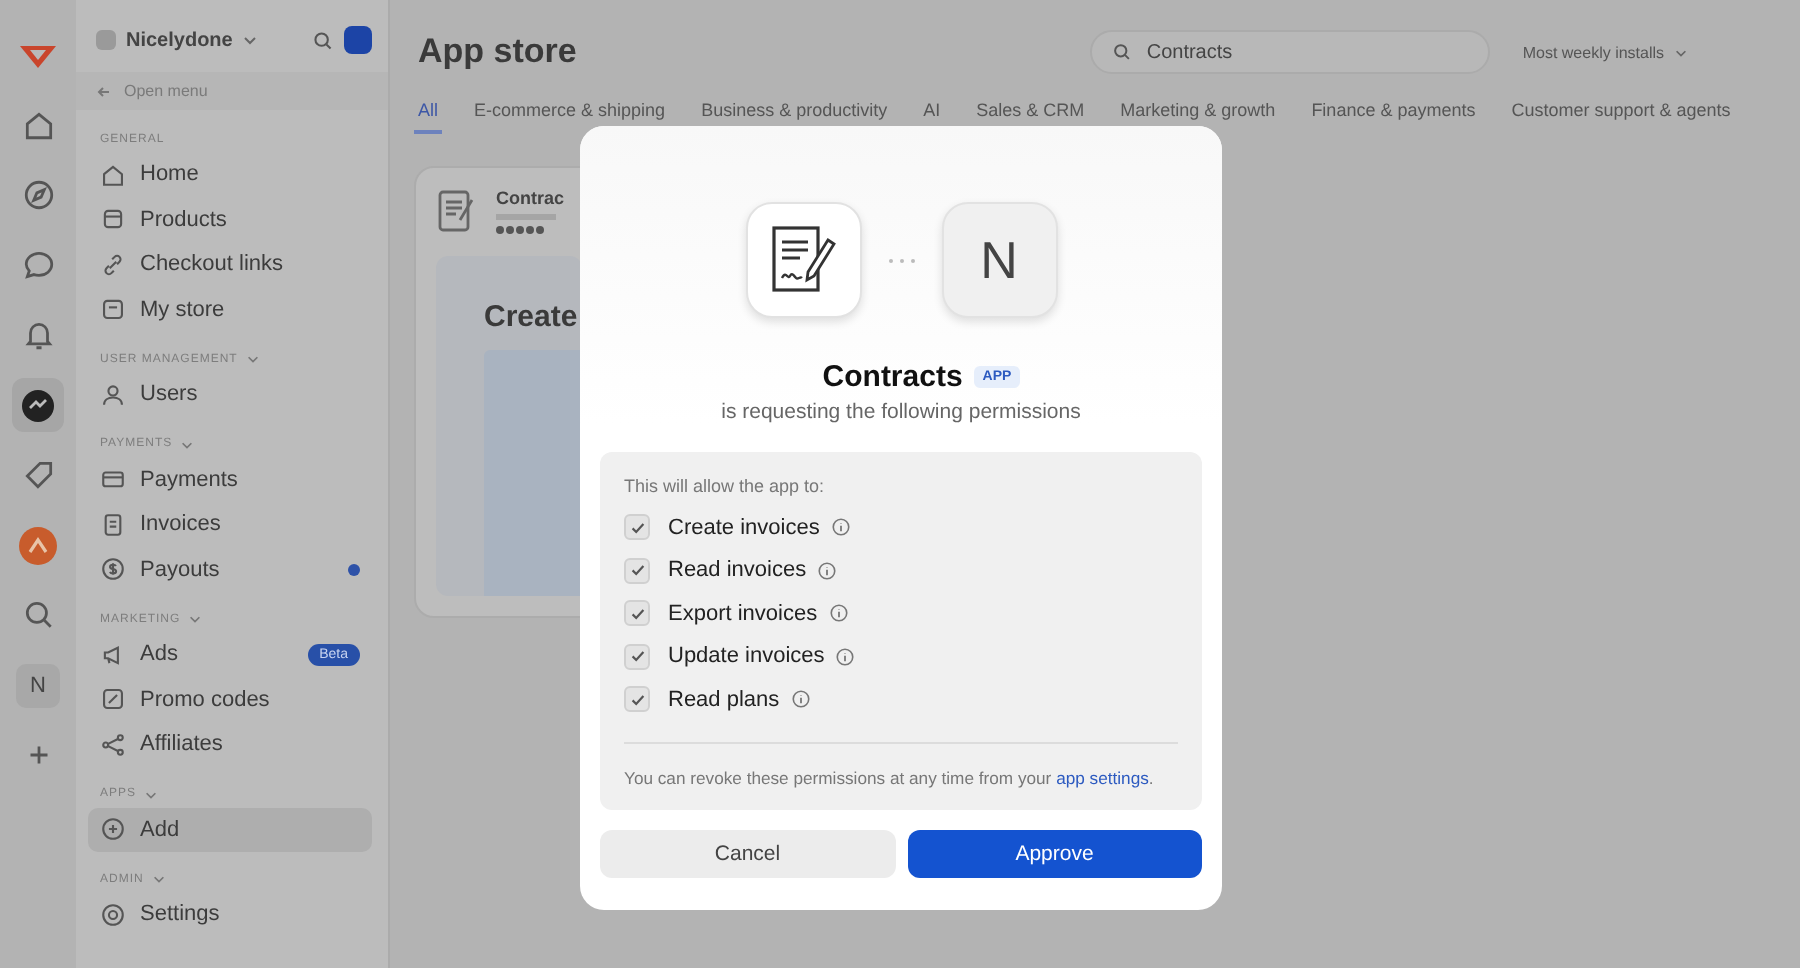 Image resolution: width=1800 pixels, height=968 pixels. What do you see at coordinates (230, 309) in the screenshot?
I see `nav-item: My store` at bounding box center [230, 309].